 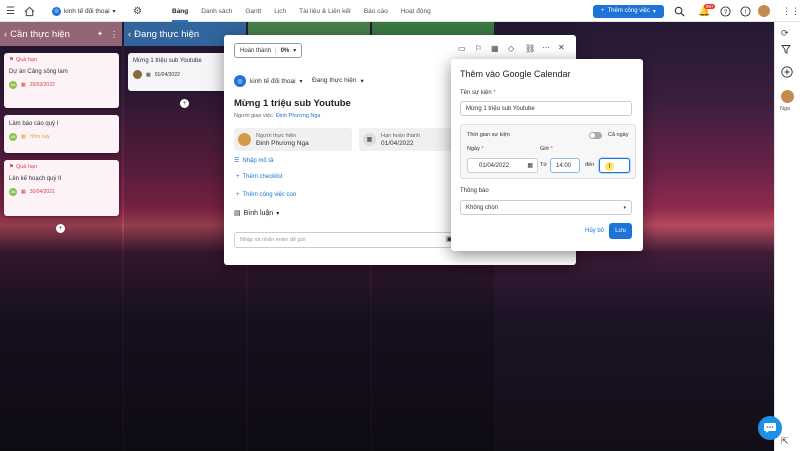 I want to click on stage-label: Đang thực hiện, so click(x=334, y=80).